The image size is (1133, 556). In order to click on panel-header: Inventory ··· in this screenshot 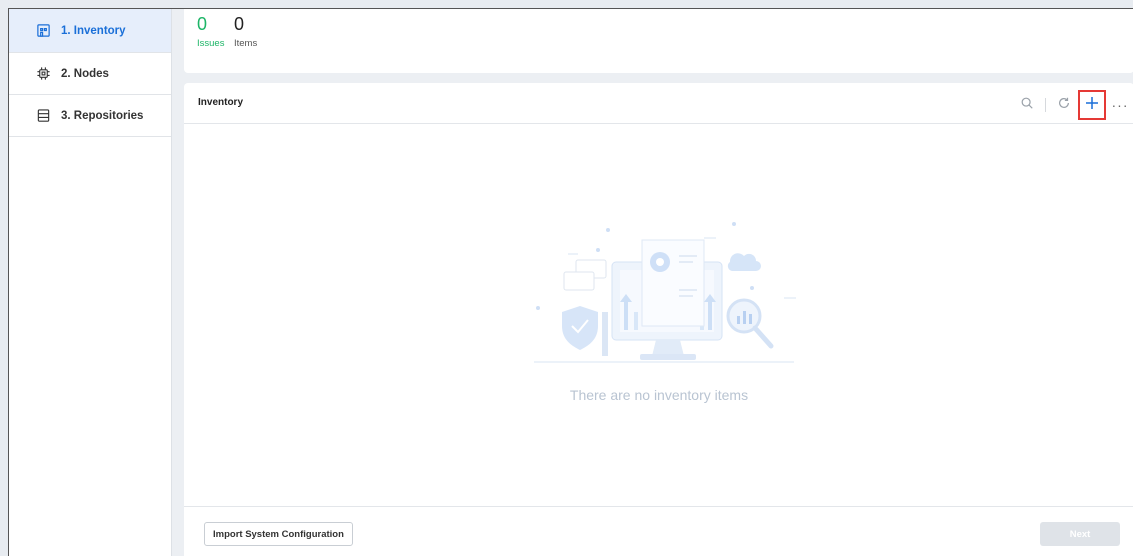, I will do `click(658, 103)`.